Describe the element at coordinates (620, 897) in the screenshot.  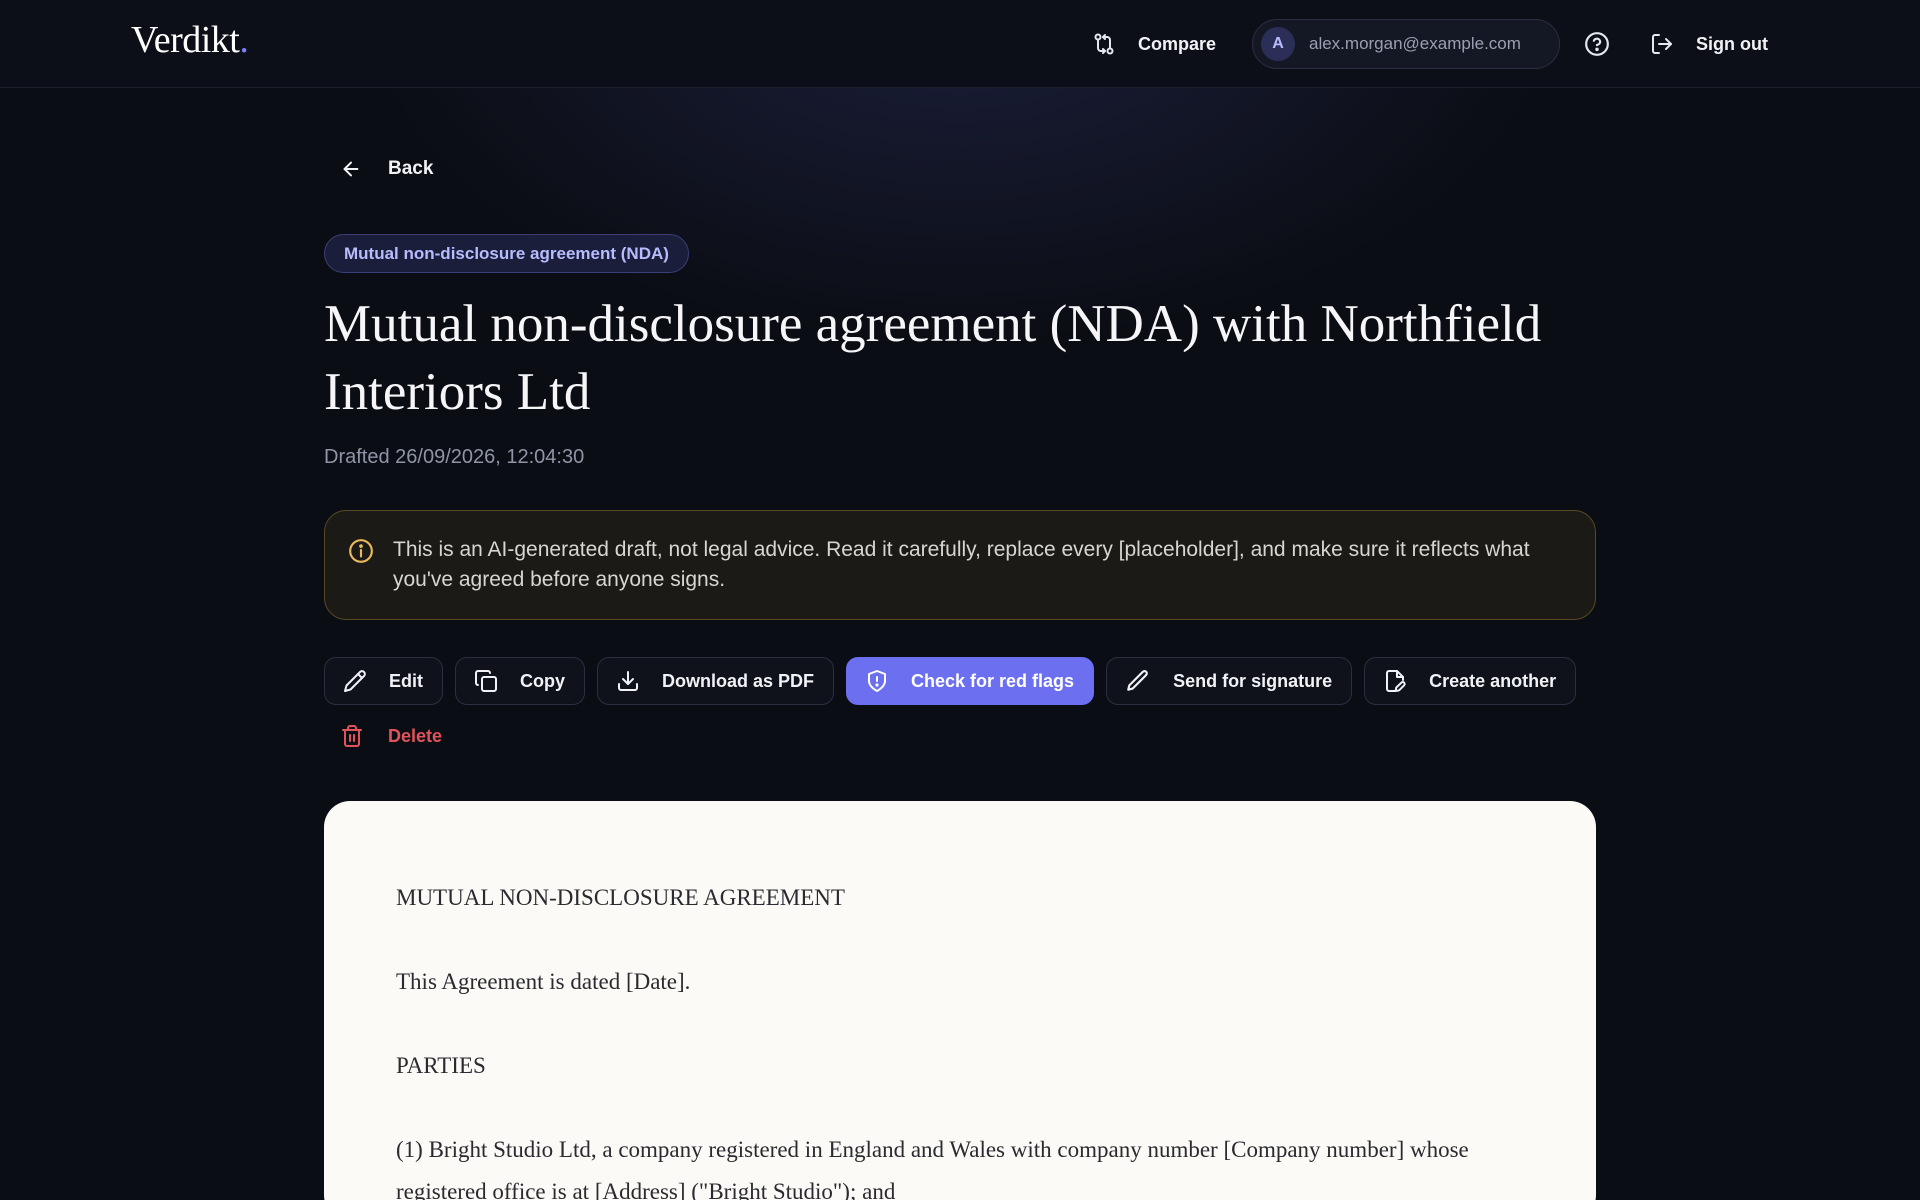
I see `document-heading: MUTUAL NON-DISCLOSURE AGREEMENT` at that location.